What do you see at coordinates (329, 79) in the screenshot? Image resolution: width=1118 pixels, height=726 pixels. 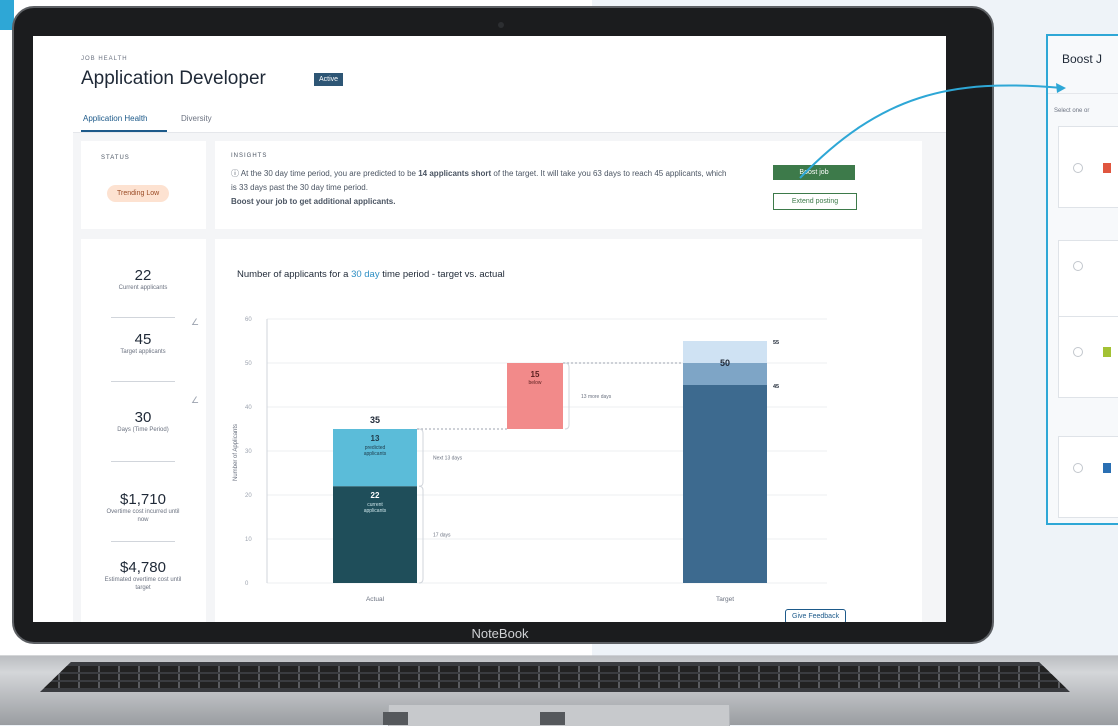 I see `status-badge: Active` at bounding box center [329, 79].